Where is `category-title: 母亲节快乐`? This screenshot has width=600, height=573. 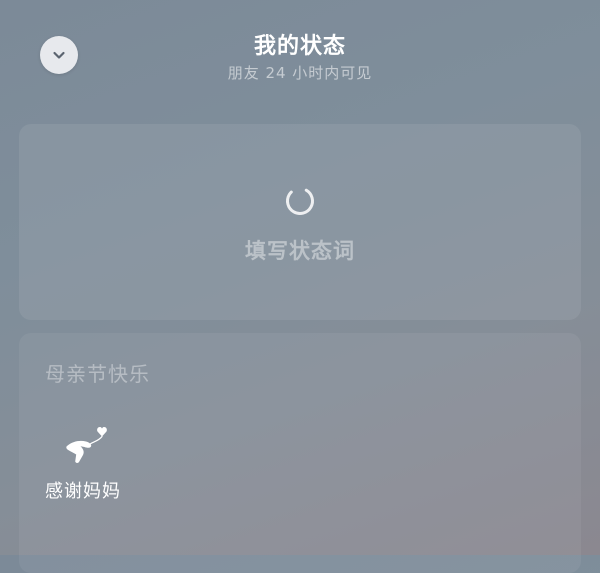
category-title: 母亲节快乐 is located at coordinates (97, 374).